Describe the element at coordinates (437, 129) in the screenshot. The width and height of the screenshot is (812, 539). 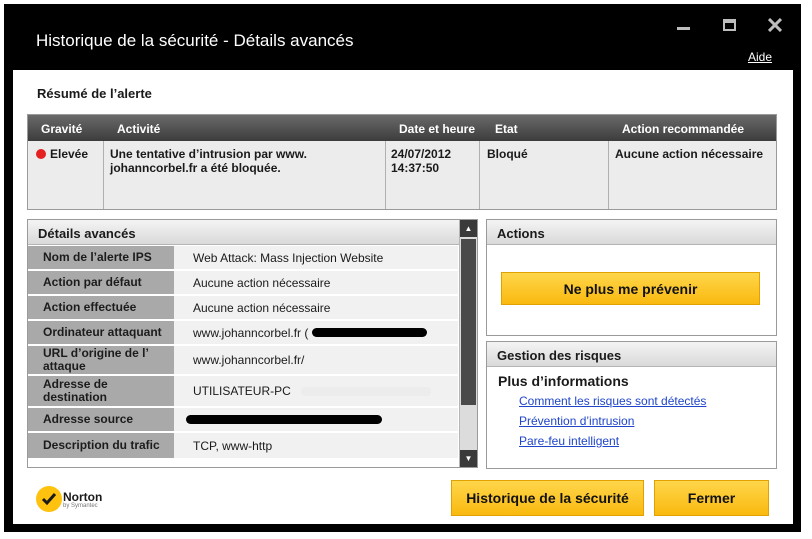
I see `header-date: Date et heure` at that location.